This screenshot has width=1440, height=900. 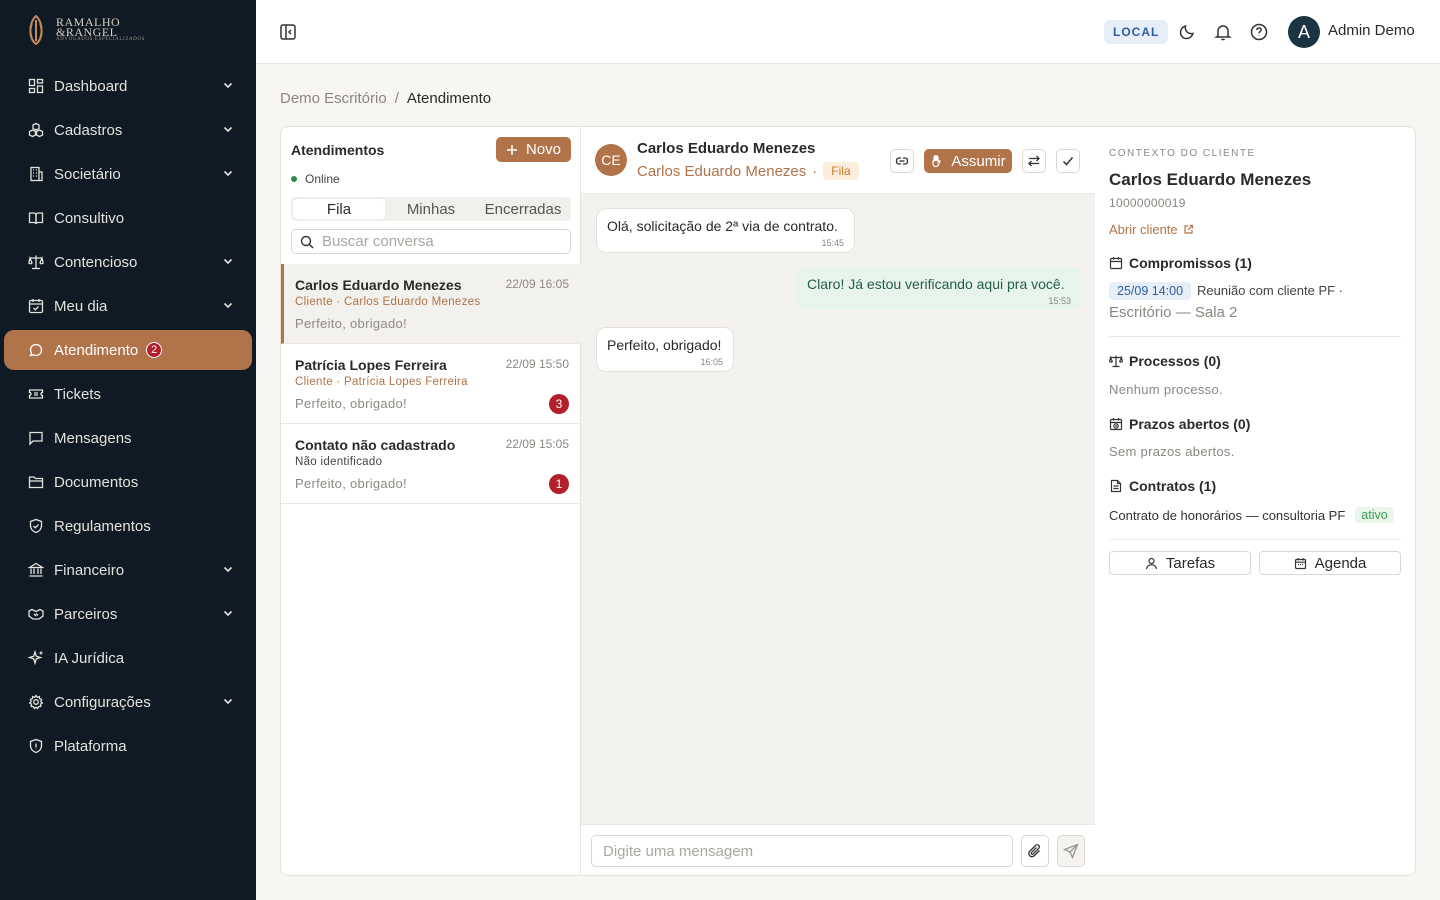 I want to click on attach-button, so click(x=1035, y=851).